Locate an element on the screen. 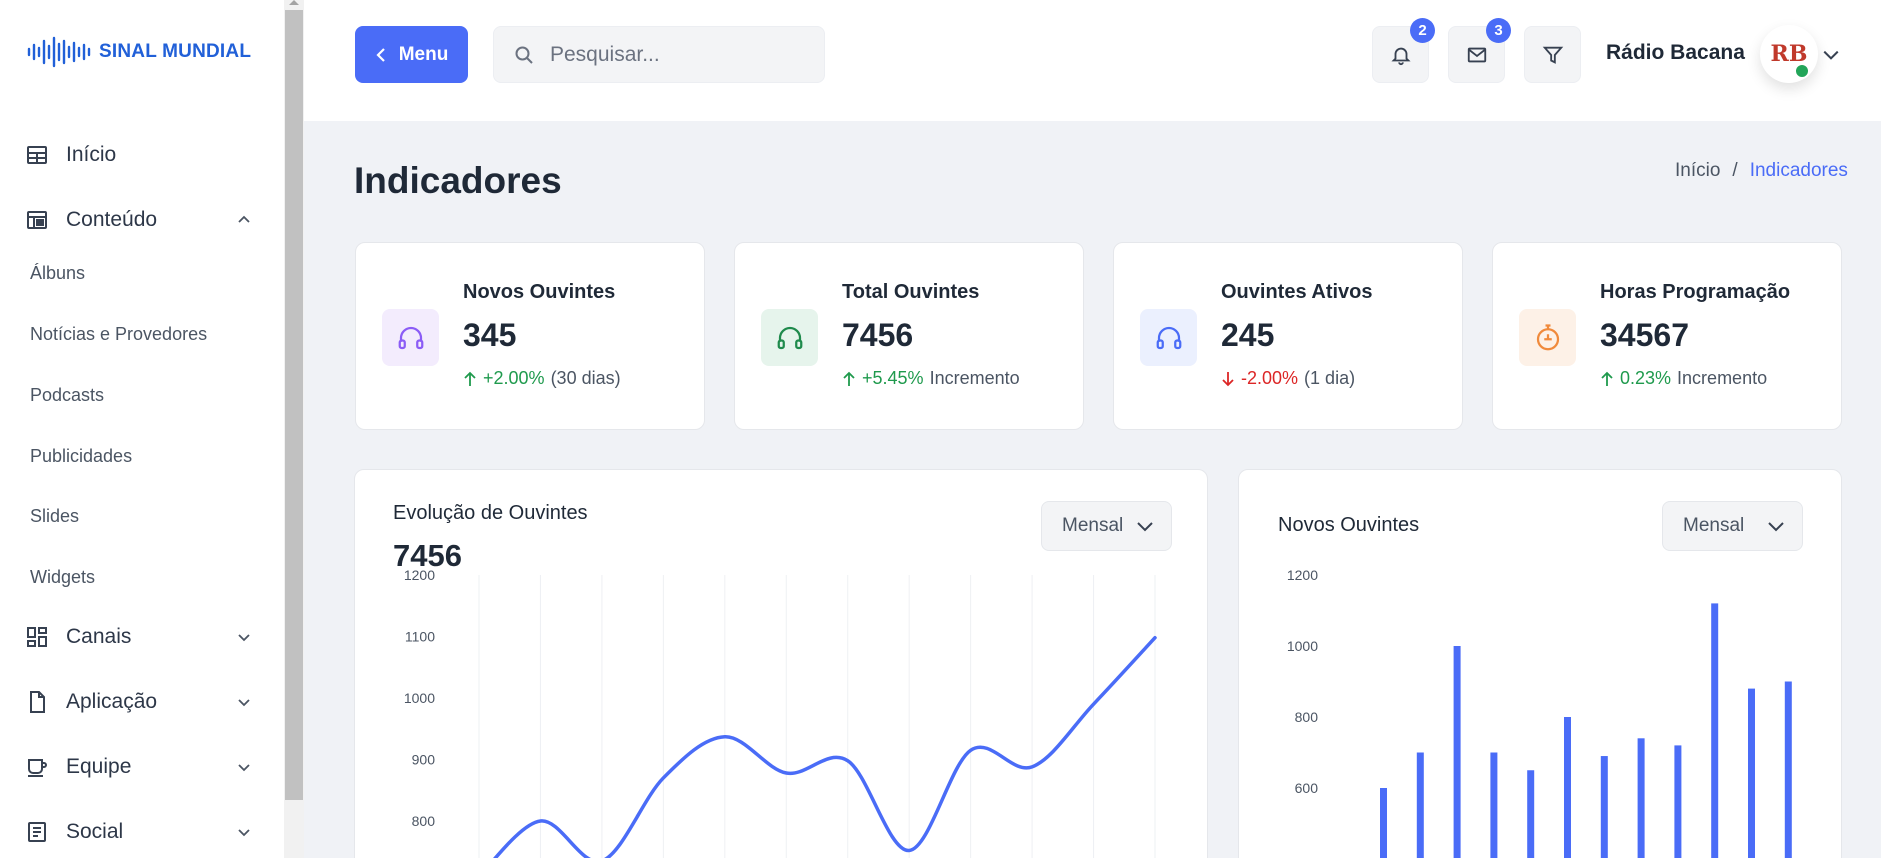  chart-title: Novos Ouvintes is located at coordinates (1349, 525).